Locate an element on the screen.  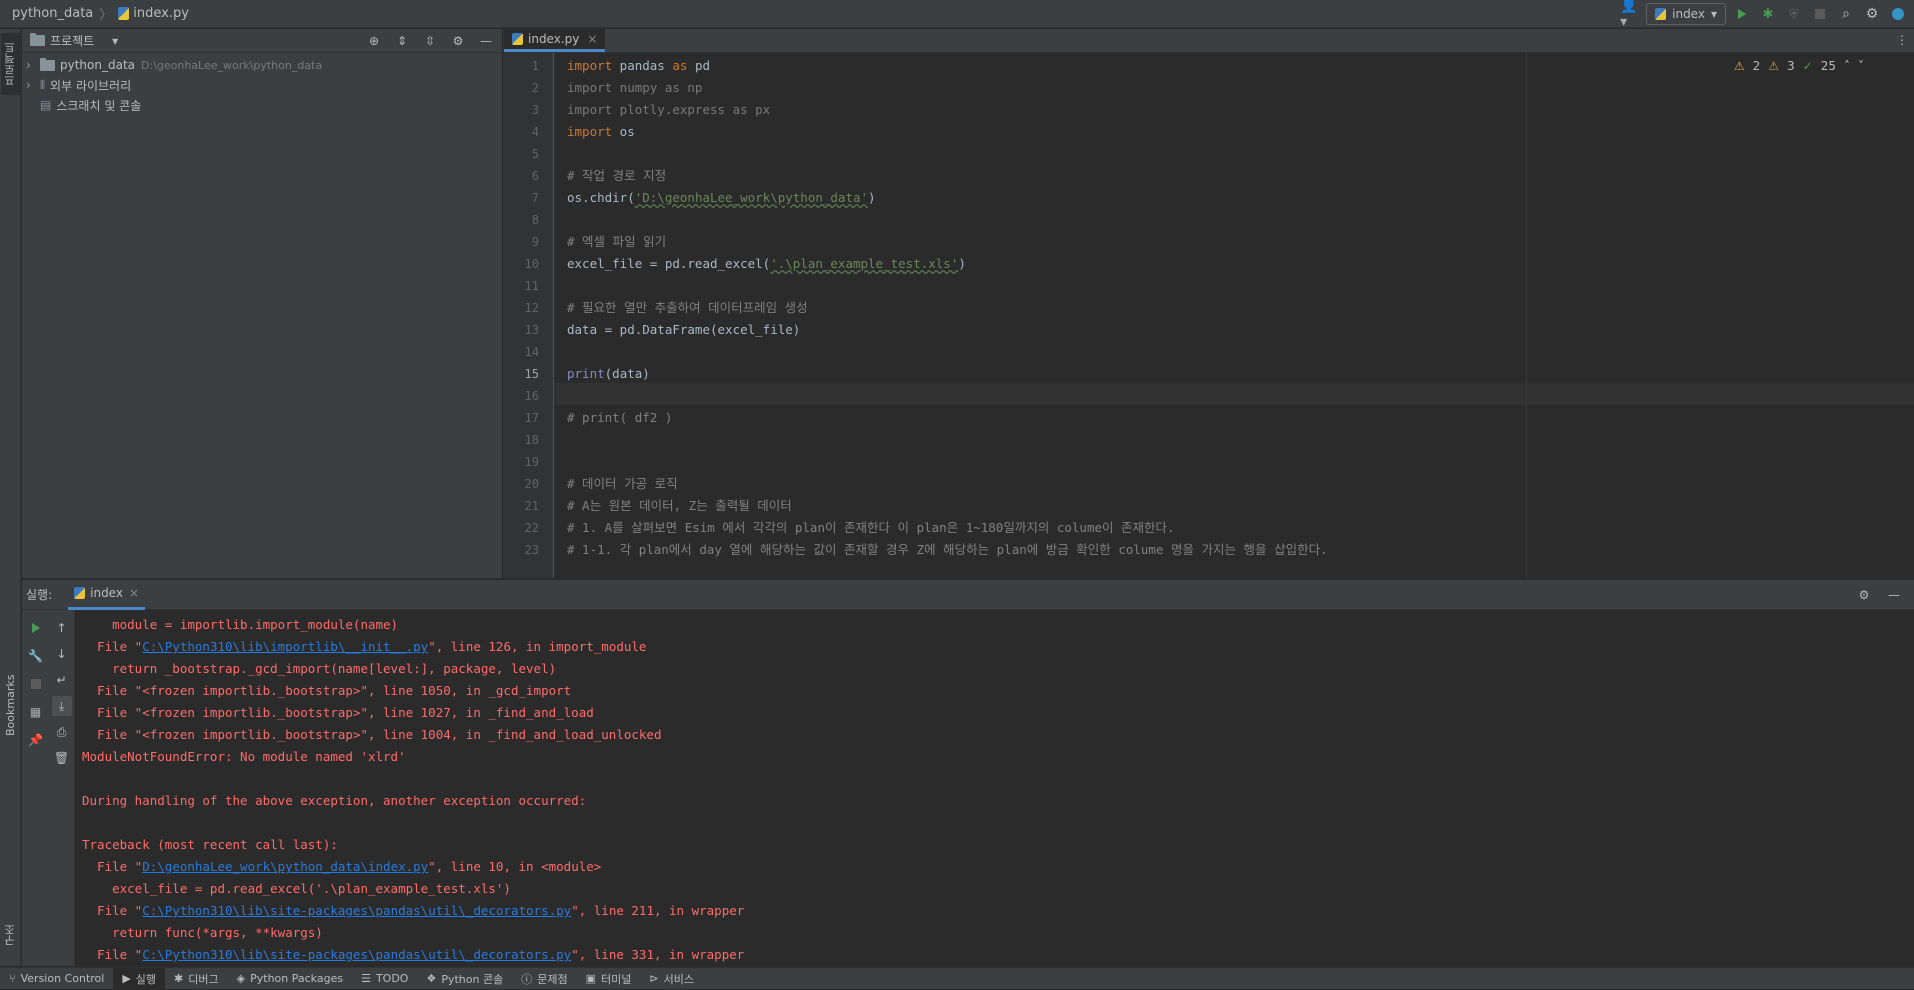
code-line: print(data) is located at coordinates (608, 374).